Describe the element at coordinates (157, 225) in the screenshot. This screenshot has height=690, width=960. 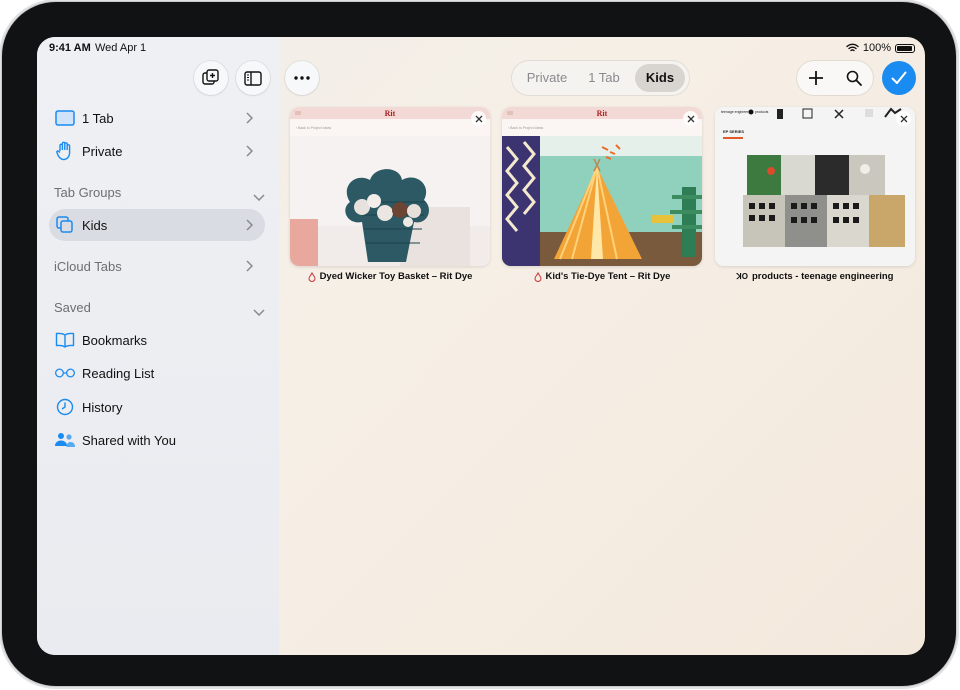
I see `sidebar-item-kids: Kids` at that location.